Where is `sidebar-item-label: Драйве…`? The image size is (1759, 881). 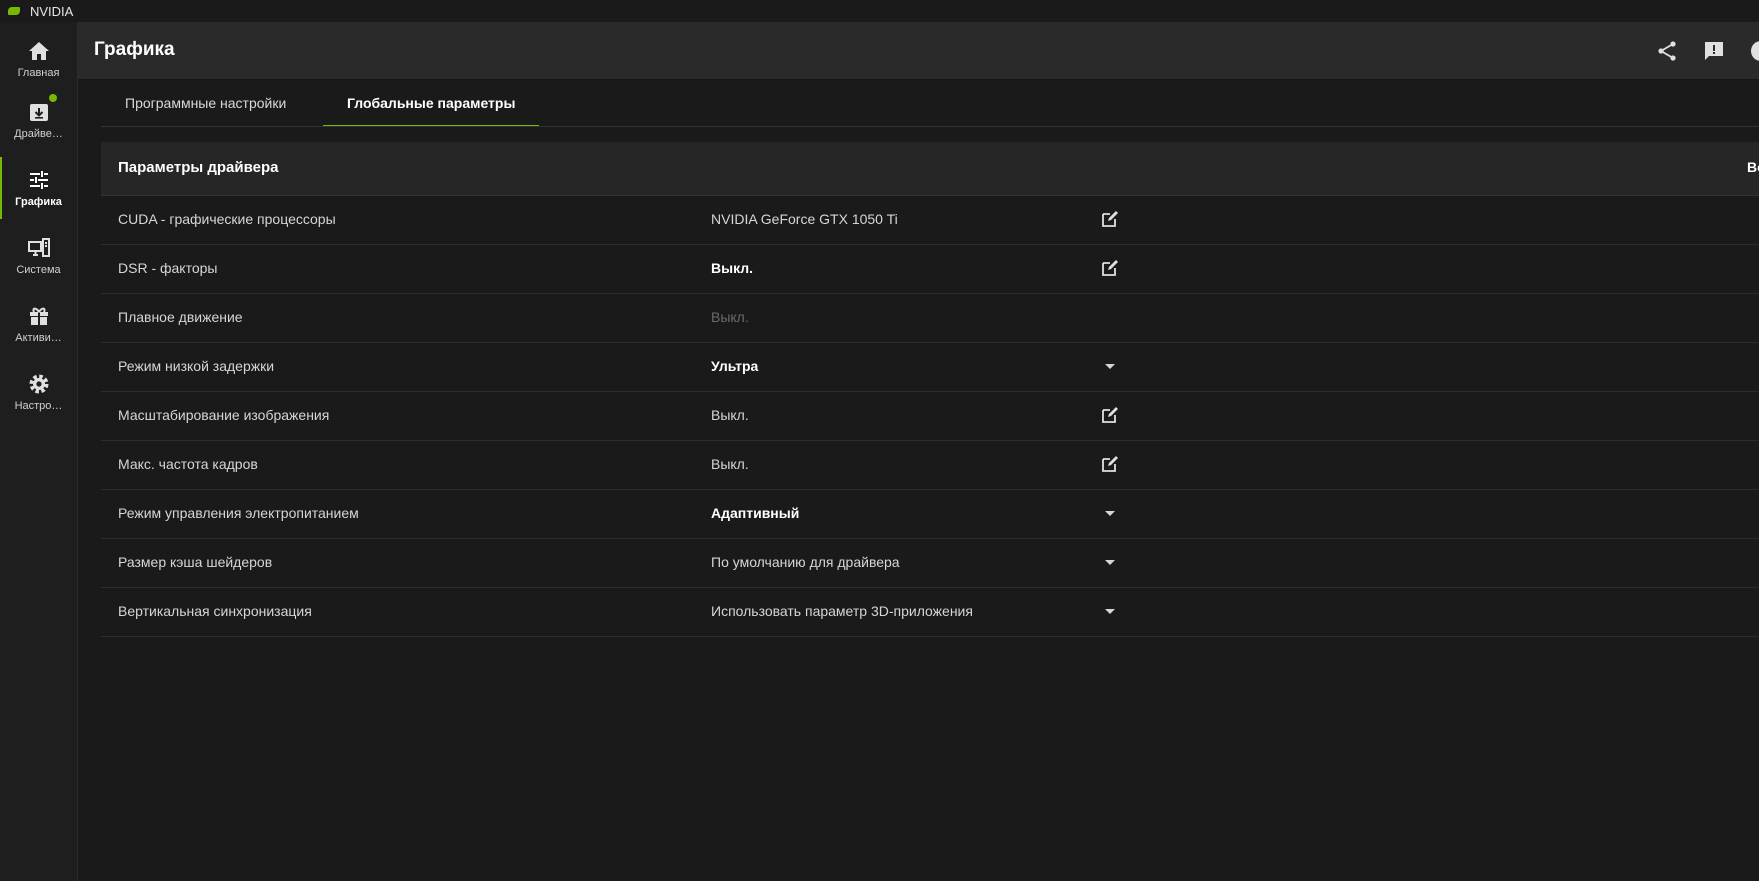
sidebar-item-label: Драйве… is located at coordinates (38, 134).